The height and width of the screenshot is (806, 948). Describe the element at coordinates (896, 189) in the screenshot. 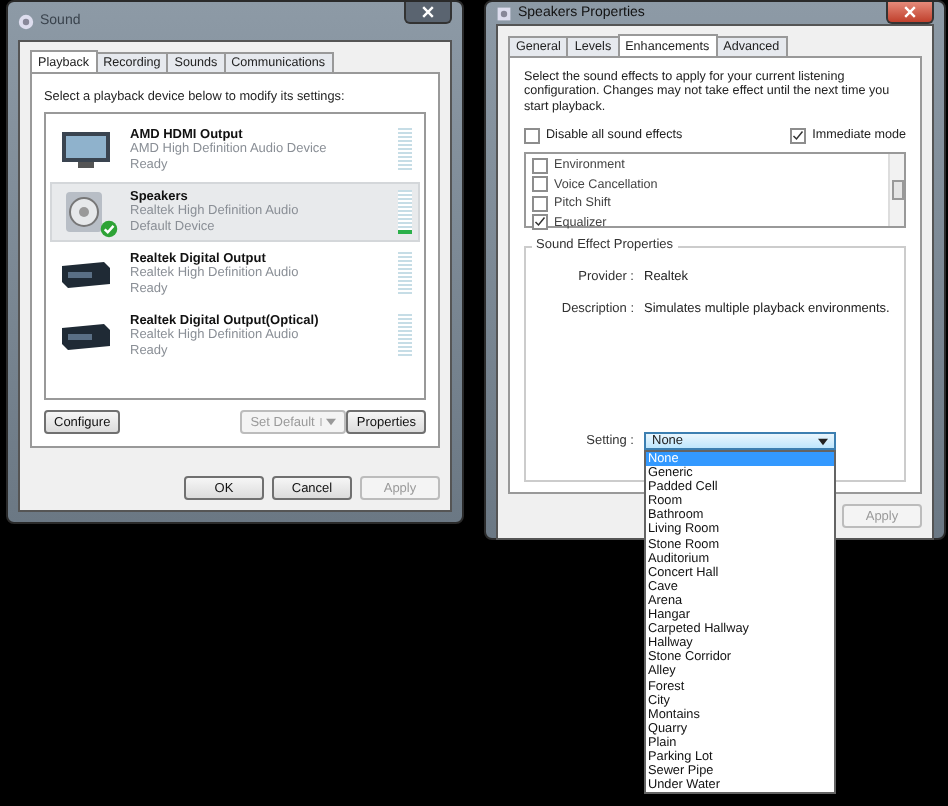

I see `scrollbar` at that location.